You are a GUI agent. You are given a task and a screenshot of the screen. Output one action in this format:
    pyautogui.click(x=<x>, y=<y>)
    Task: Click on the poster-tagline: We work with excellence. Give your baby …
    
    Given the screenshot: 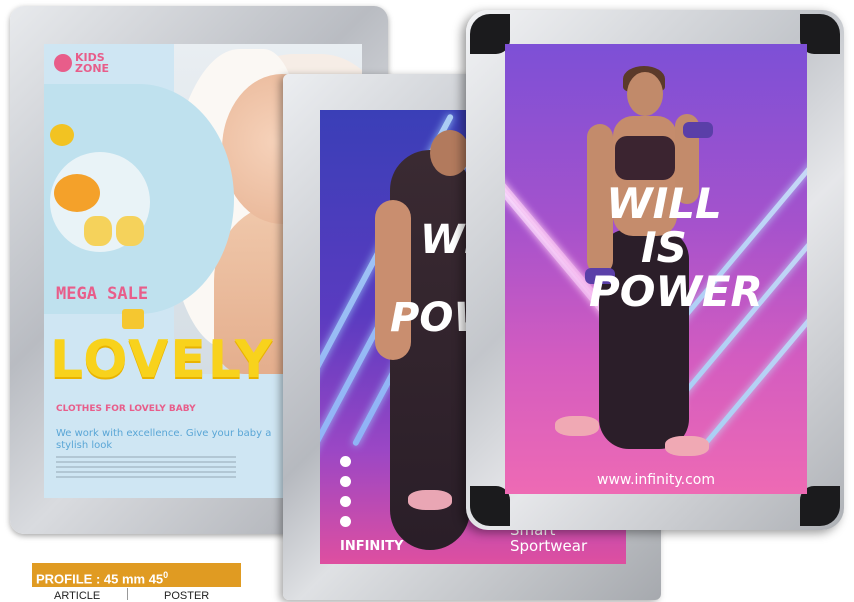 What is the action you would take?
    pyautogui.click(x=164, y=439)
    